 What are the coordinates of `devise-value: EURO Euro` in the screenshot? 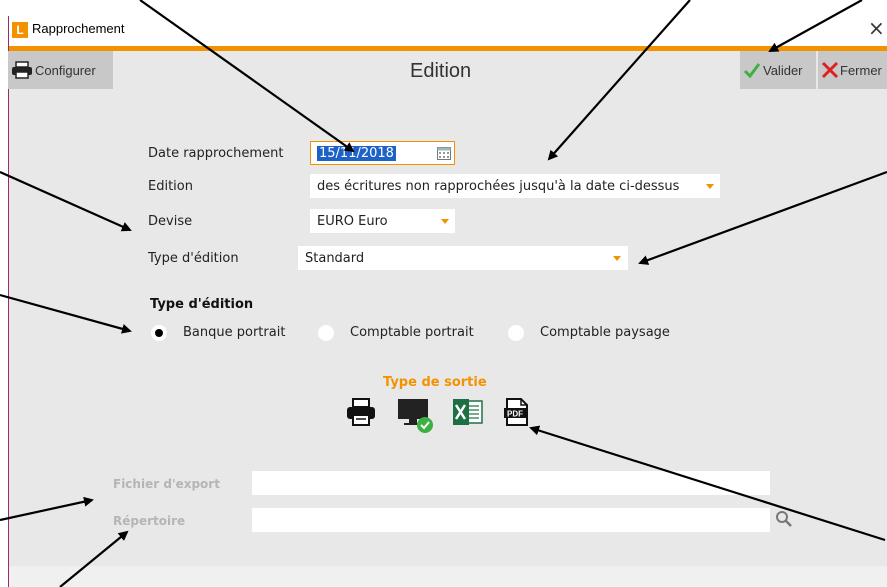 It's located at (352, 221).